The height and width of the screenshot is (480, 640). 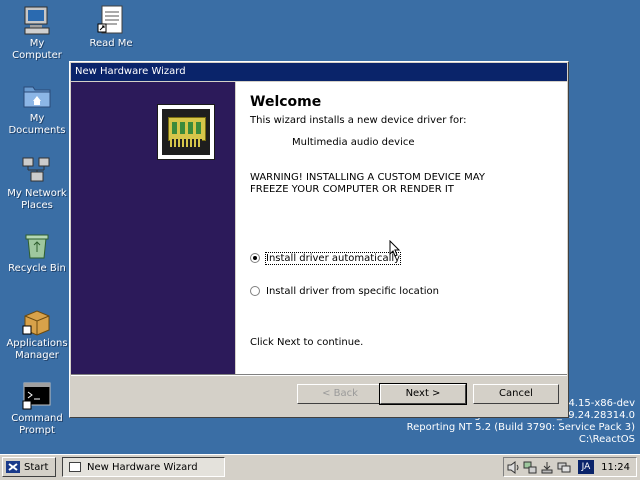 I want to click on display-icon, so click(x=564, y=467).